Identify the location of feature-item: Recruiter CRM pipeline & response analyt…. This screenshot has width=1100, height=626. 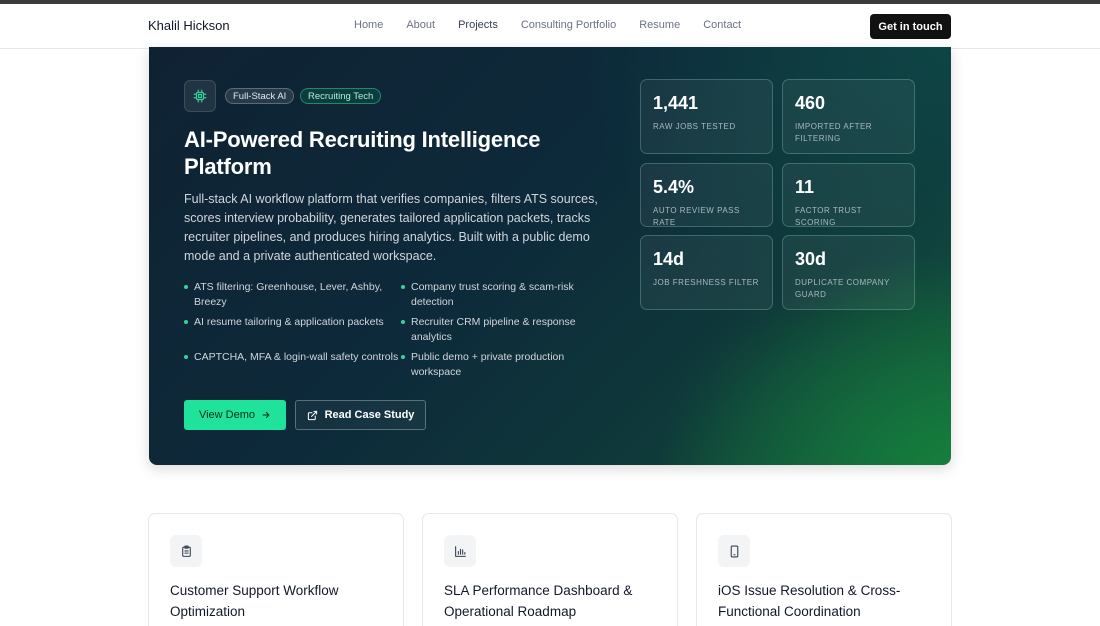
(502, 329).